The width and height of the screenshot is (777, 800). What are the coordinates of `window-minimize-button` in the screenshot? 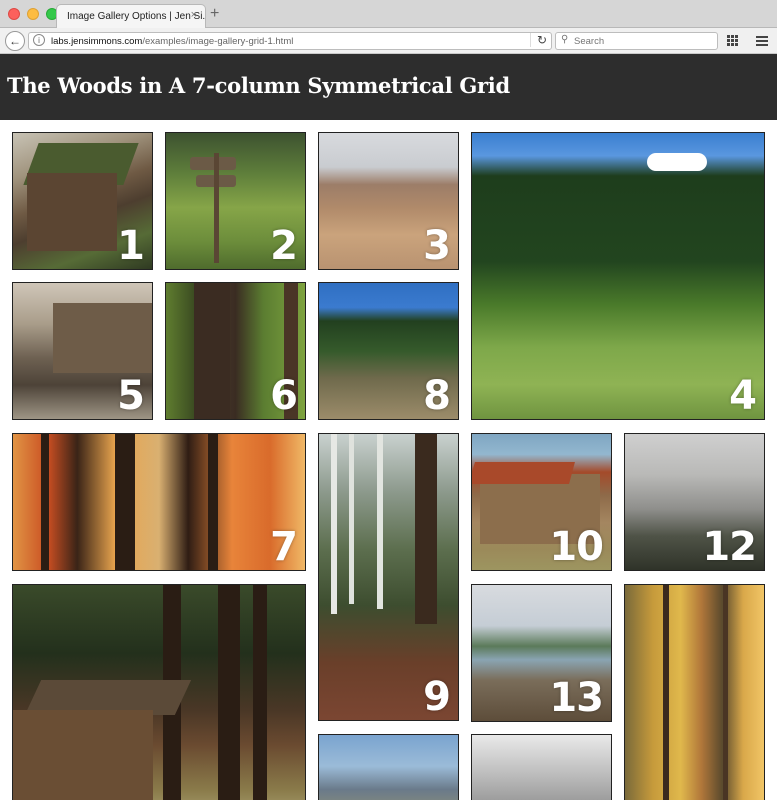 It's located at (33, 14).